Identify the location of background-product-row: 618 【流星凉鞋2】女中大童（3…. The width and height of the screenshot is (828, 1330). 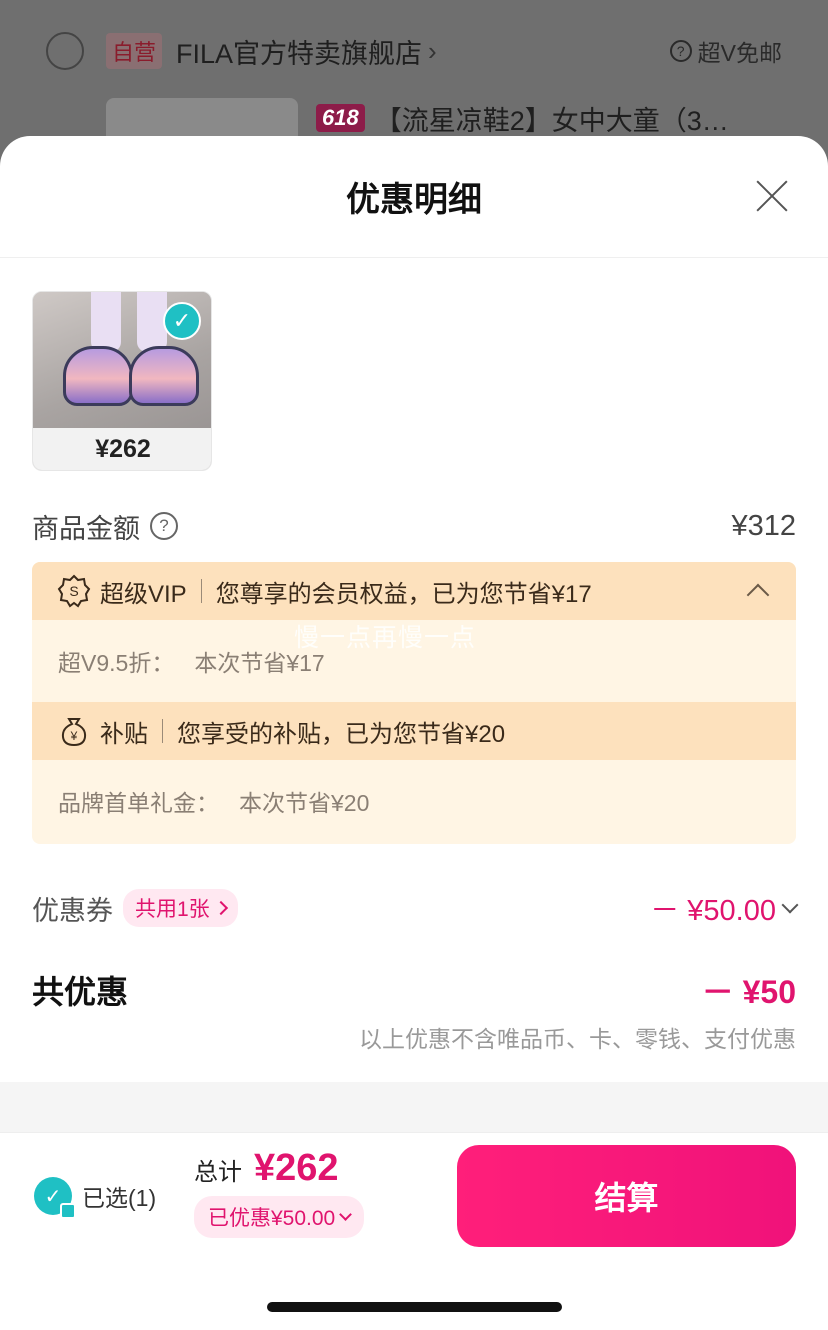
(444, 118).